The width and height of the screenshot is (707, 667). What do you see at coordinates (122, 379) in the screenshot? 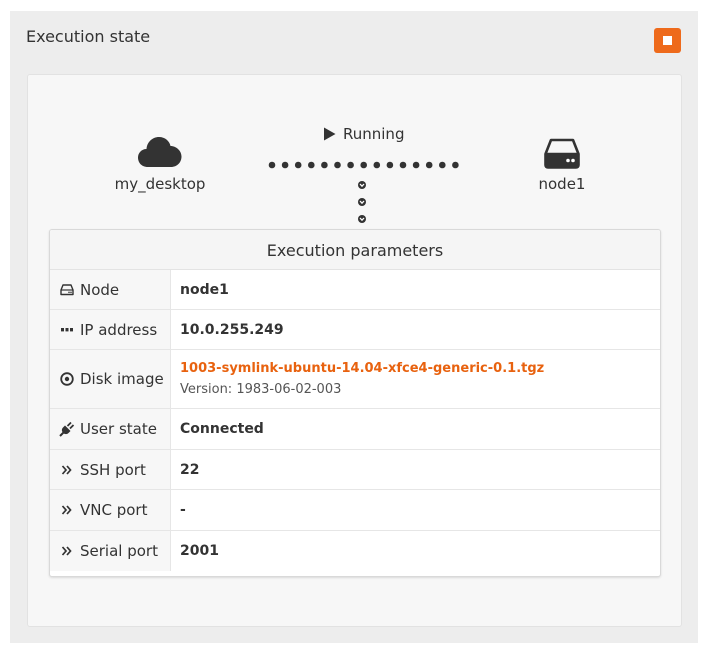
I see `param-key-label: Disk image` at bounding box center [122, 379].